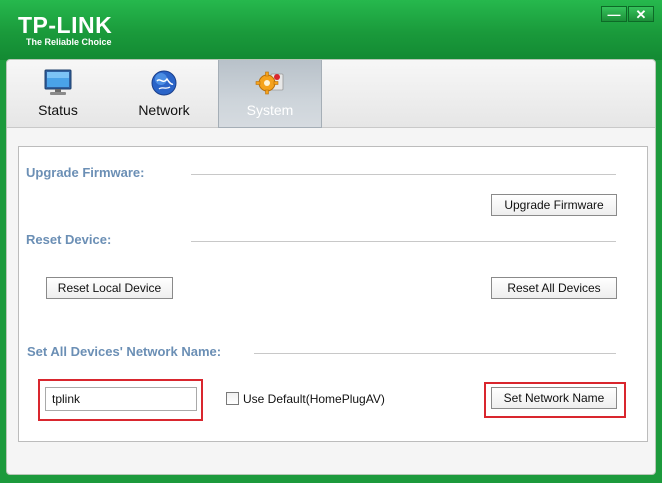 The image size is (662, 483). What do you see at coordinates (85, 172) in the screenshot?
I see `upgrade-firmware-heading: Upgrade Firmware:` at bounding box center [85, 172].